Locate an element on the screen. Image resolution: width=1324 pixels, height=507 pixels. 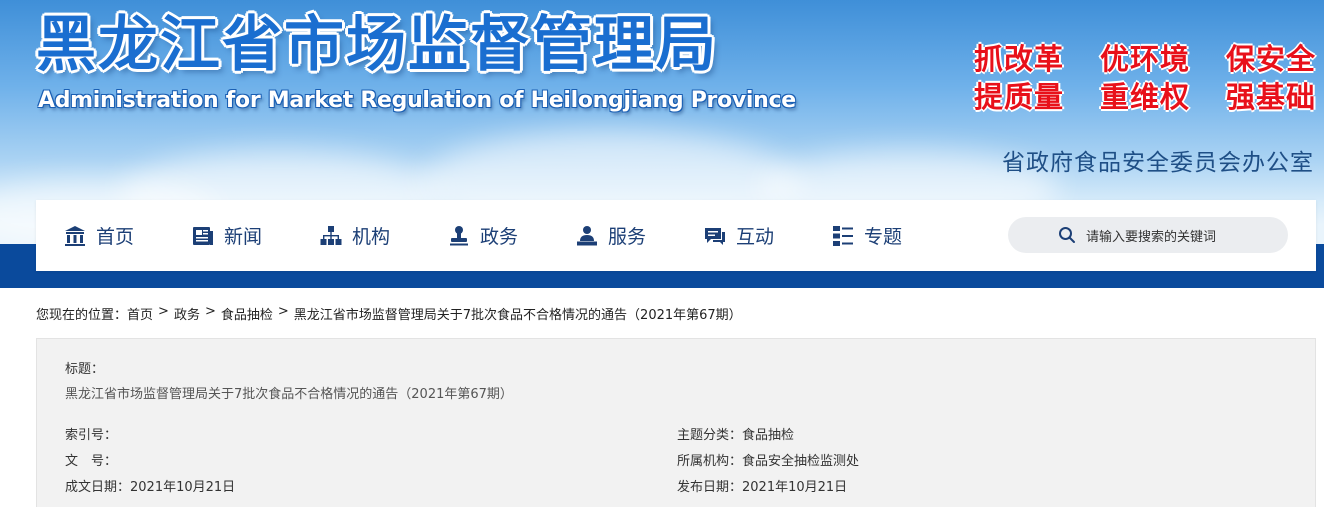
site-logo-title: 黑龙江省市场监督管理局 is located at coordinates (377, 45).